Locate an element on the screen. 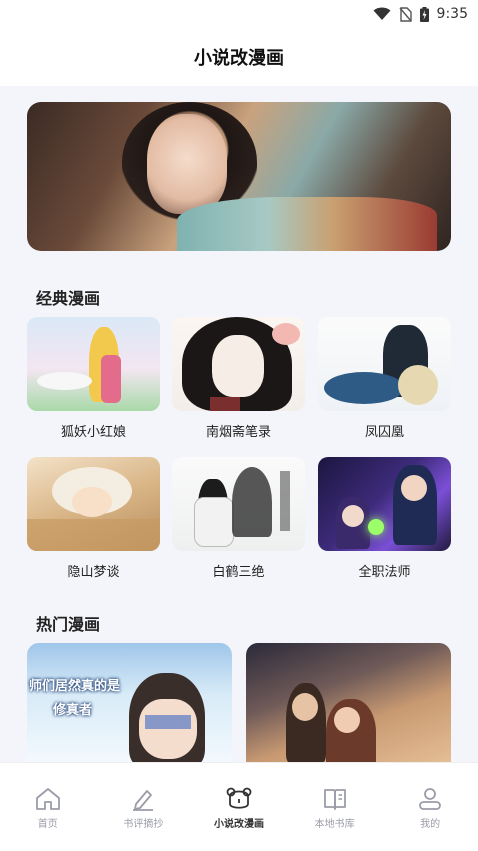  tab-profile: 我的 is located at coordinates (430, 808).